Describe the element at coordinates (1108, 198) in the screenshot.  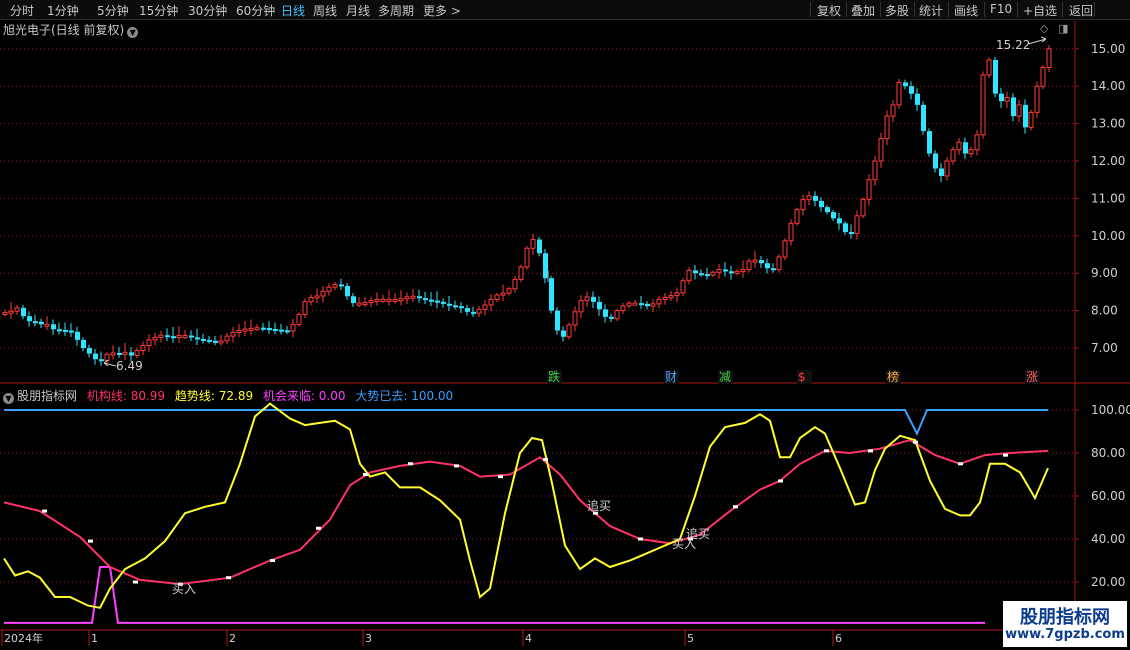
I see `price-tick-label: 11.00` at that location.